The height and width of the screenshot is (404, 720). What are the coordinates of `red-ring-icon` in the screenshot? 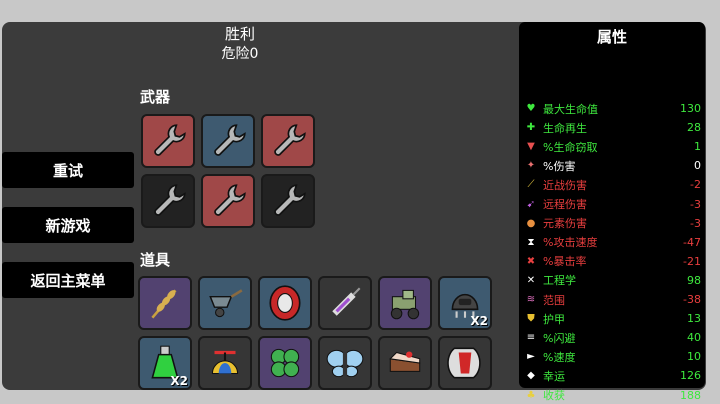 It's located at (285, 303).